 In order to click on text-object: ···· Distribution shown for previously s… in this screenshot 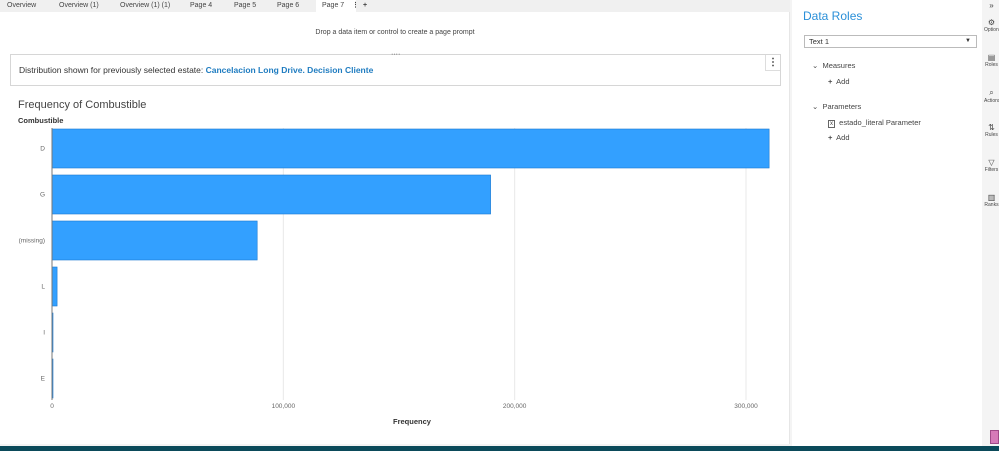, I will do `click(395, 68)`.